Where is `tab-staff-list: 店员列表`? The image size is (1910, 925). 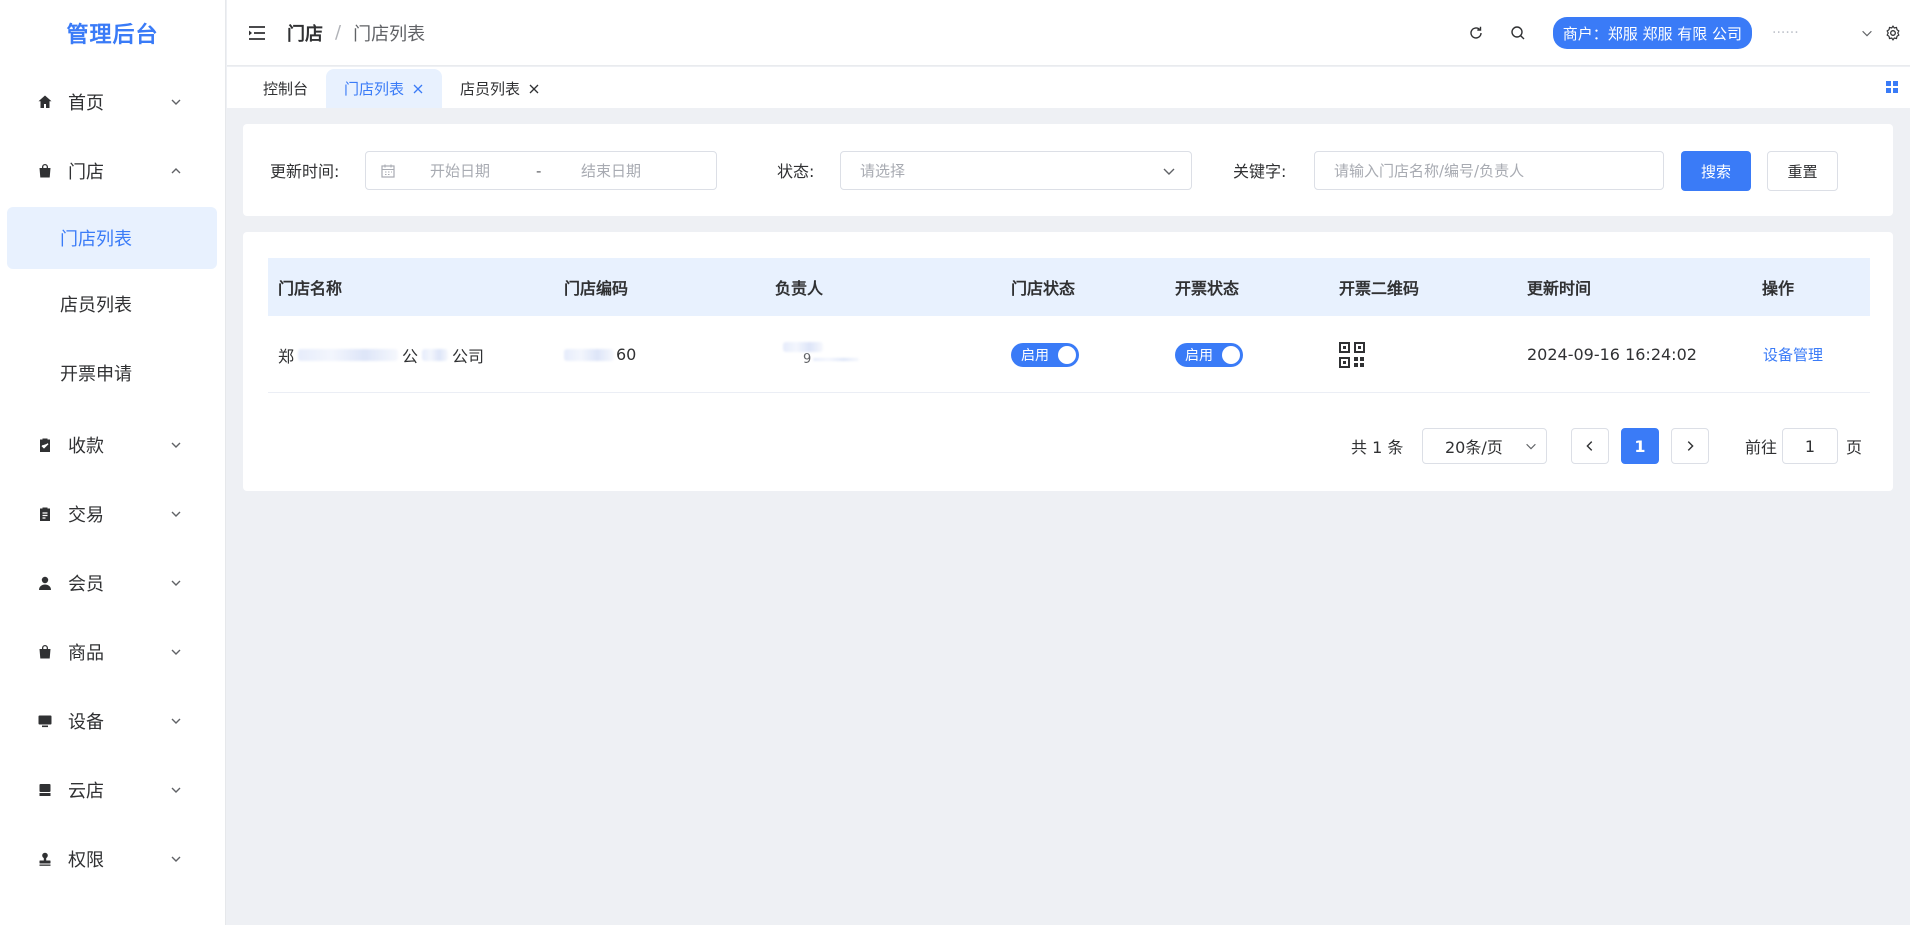 tab-staff-list: 店员列表 is located at coordinates (500, 88).